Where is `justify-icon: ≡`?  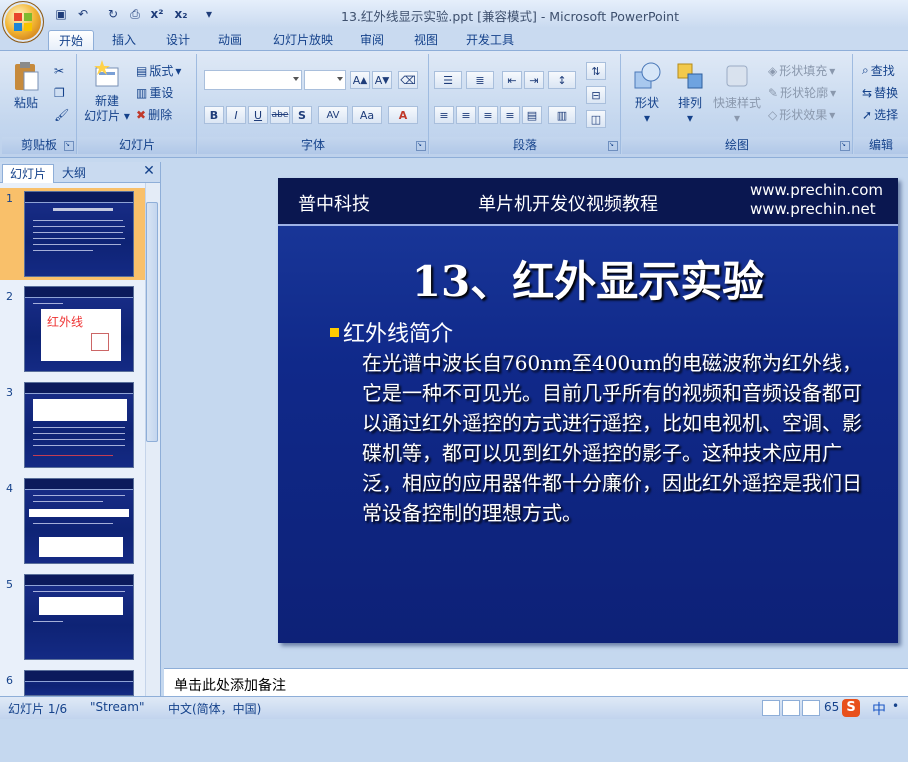 justify-icon: ≡ is located at coordinates (510, 115).